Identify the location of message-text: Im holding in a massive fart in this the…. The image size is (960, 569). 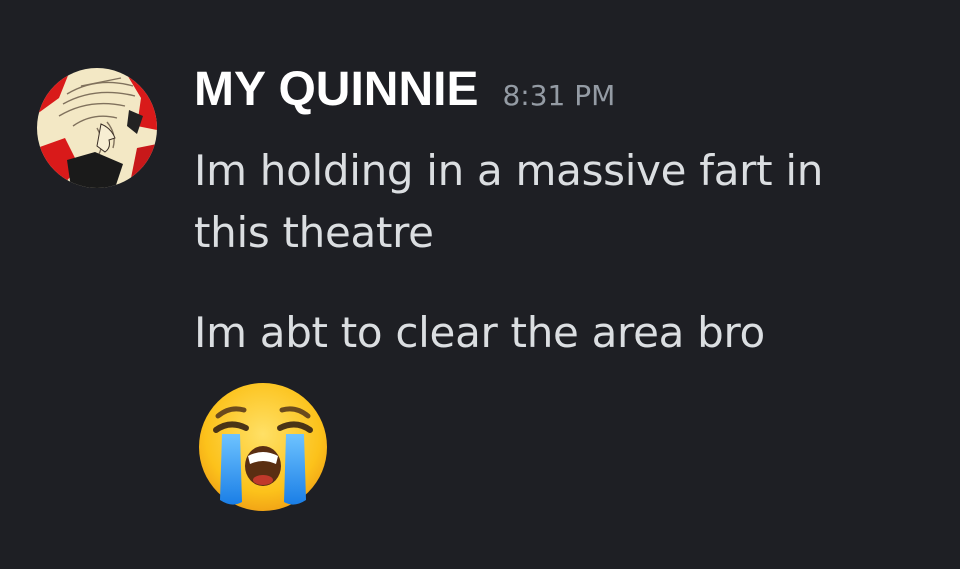
(508, 202).